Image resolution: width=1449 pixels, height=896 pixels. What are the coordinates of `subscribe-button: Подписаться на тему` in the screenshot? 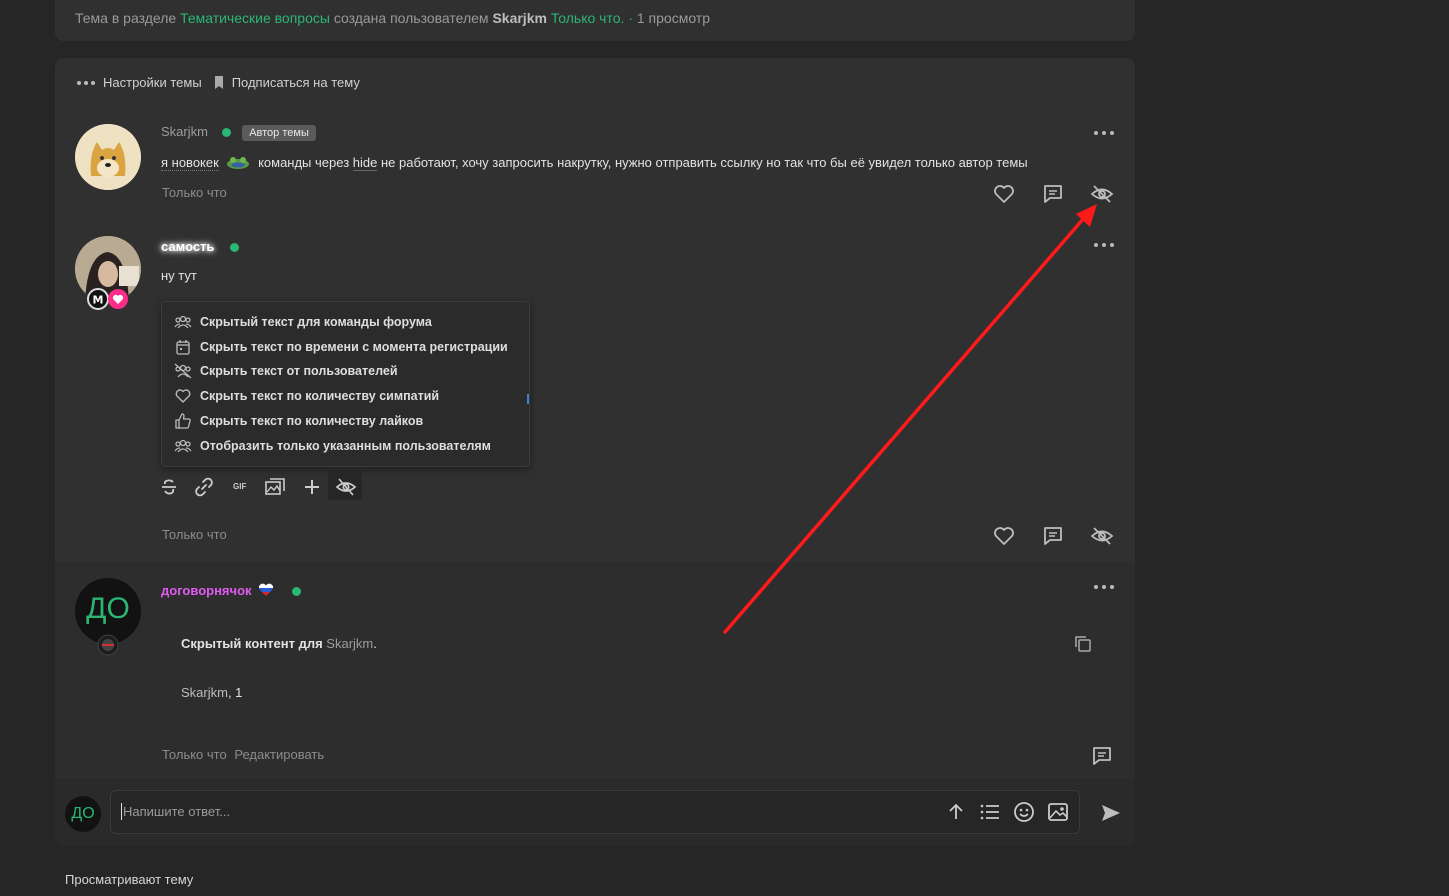 It's located at (296, 82).